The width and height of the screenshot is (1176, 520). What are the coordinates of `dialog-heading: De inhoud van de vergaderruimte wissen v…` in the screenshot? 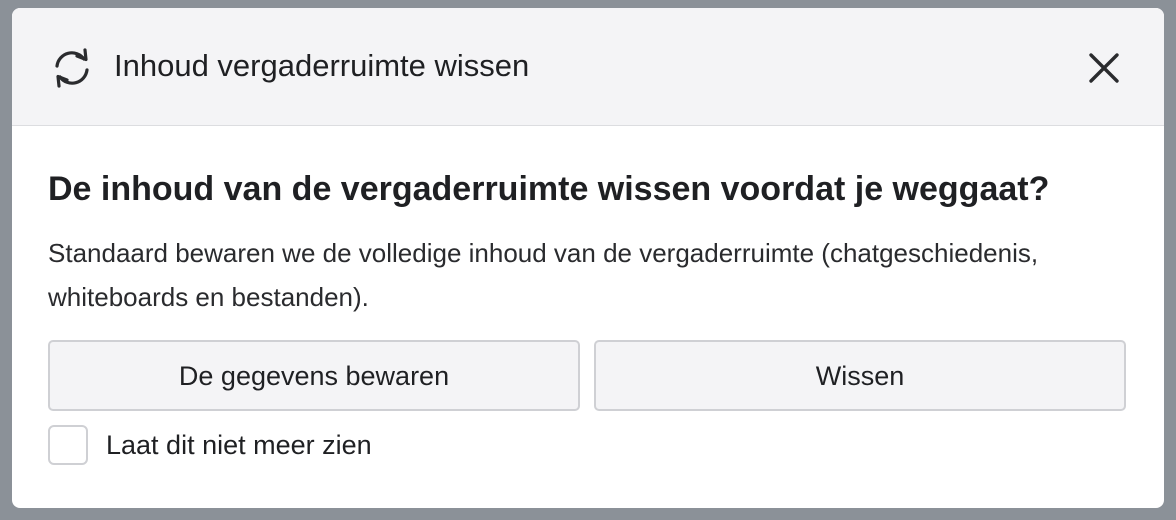 It's located at (549, 189).